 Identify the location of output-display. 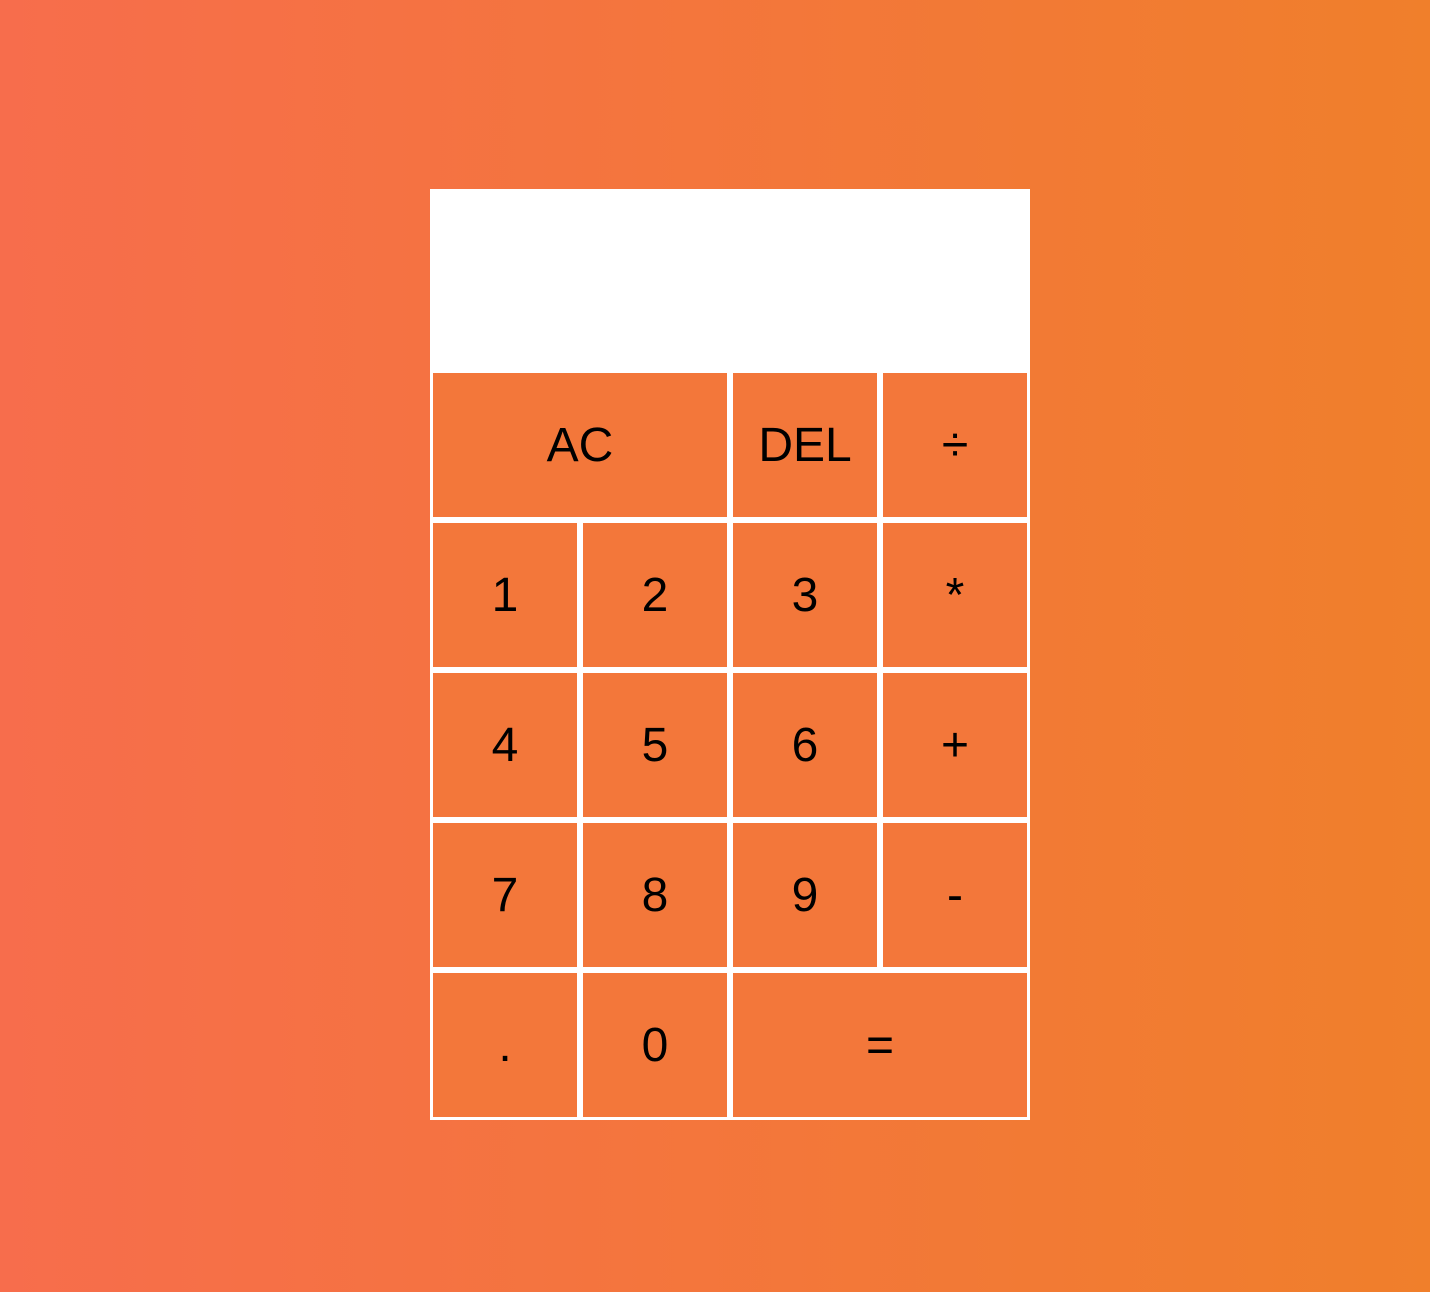
(730, 279).